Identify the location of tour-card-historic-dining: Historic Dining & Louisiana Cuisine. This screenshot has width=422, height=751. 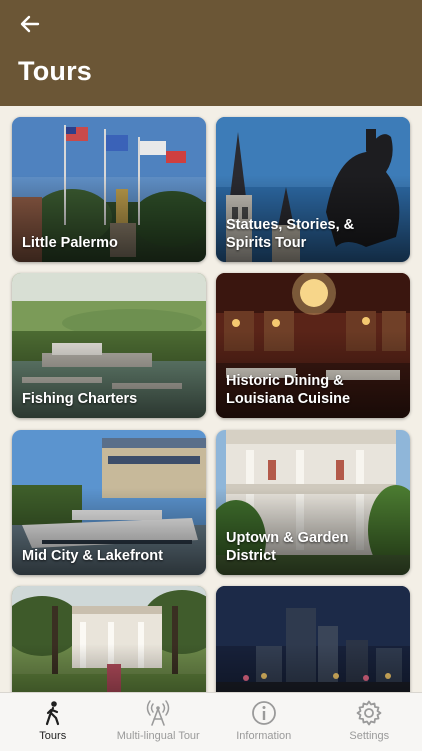
(313, 345).